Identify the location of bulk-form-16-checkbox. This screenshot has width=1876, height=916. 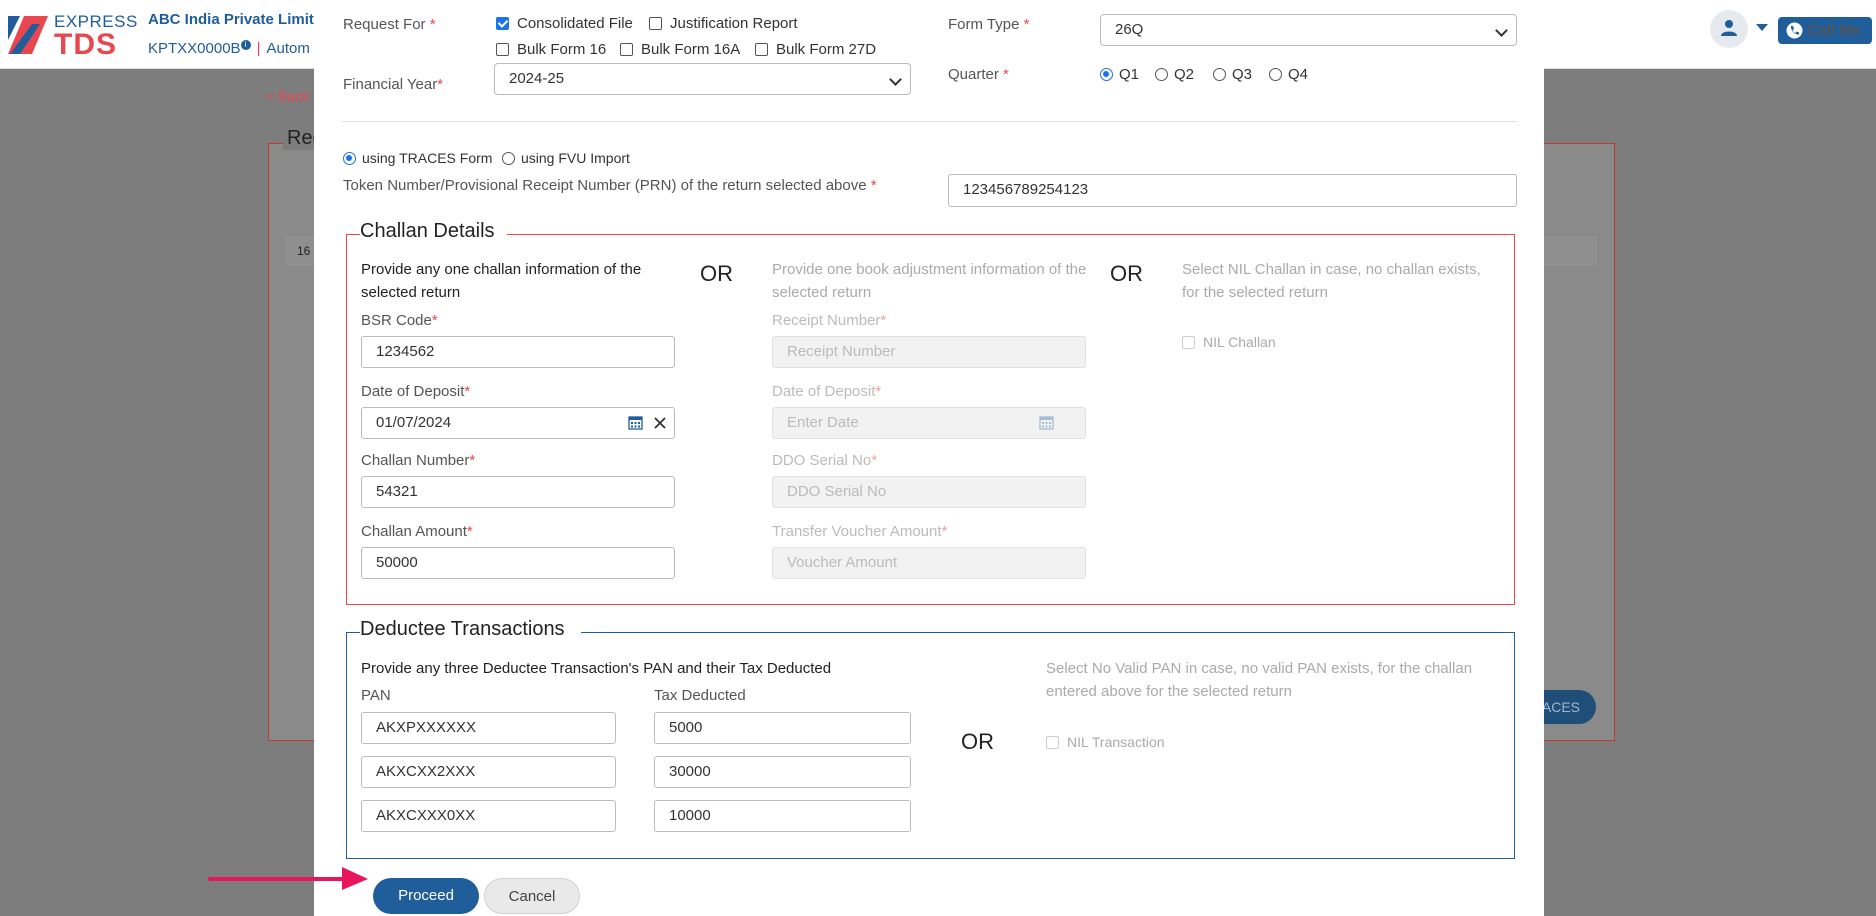
(502, 49).